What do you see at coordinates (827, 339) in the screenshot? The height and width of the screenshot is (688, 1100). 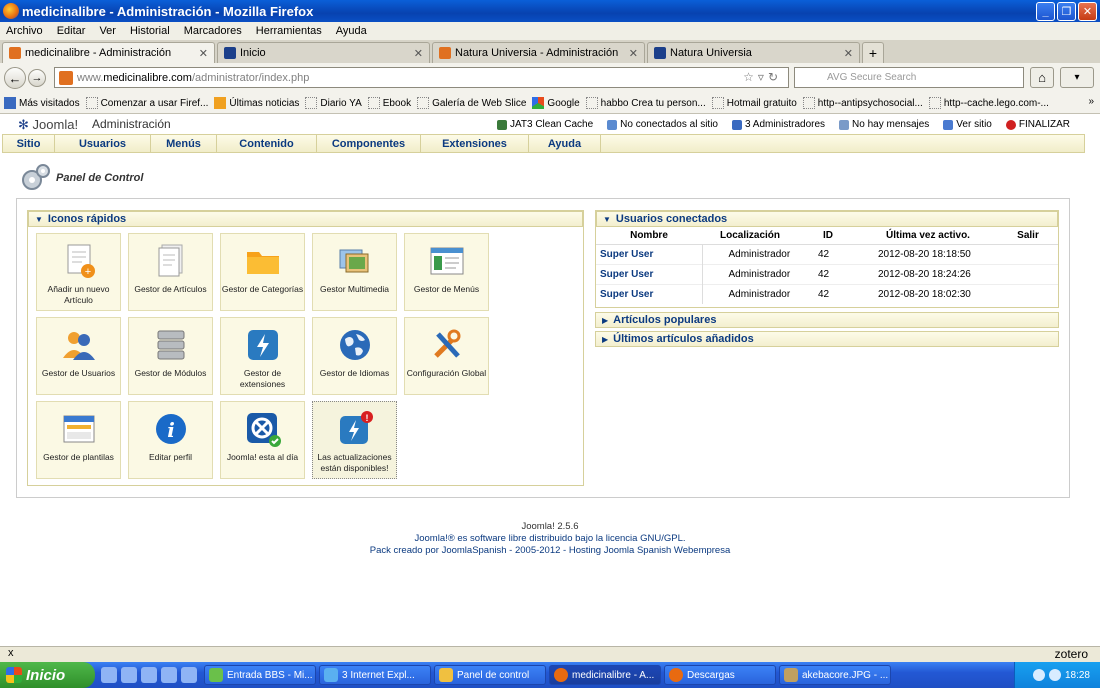 I see `latest-articles-header: ▶ Últimos artículos añadidos` at bounding box center [827, 339].